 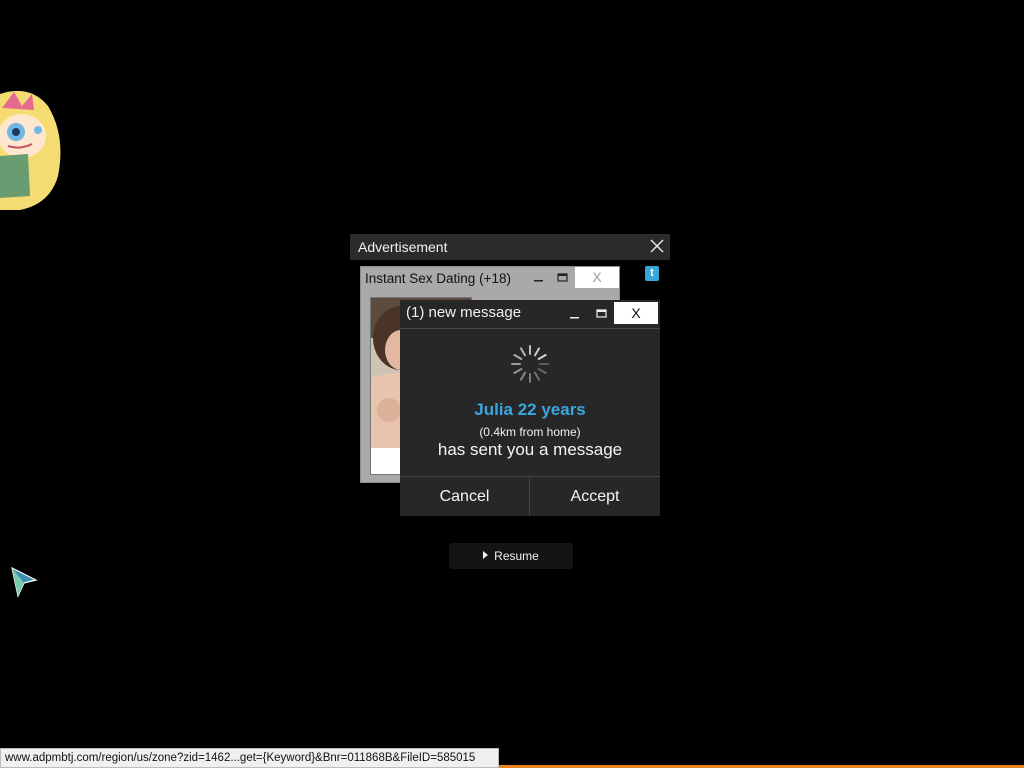 I want to click on message-text: has sent you a message, so click(x=530, y=449).